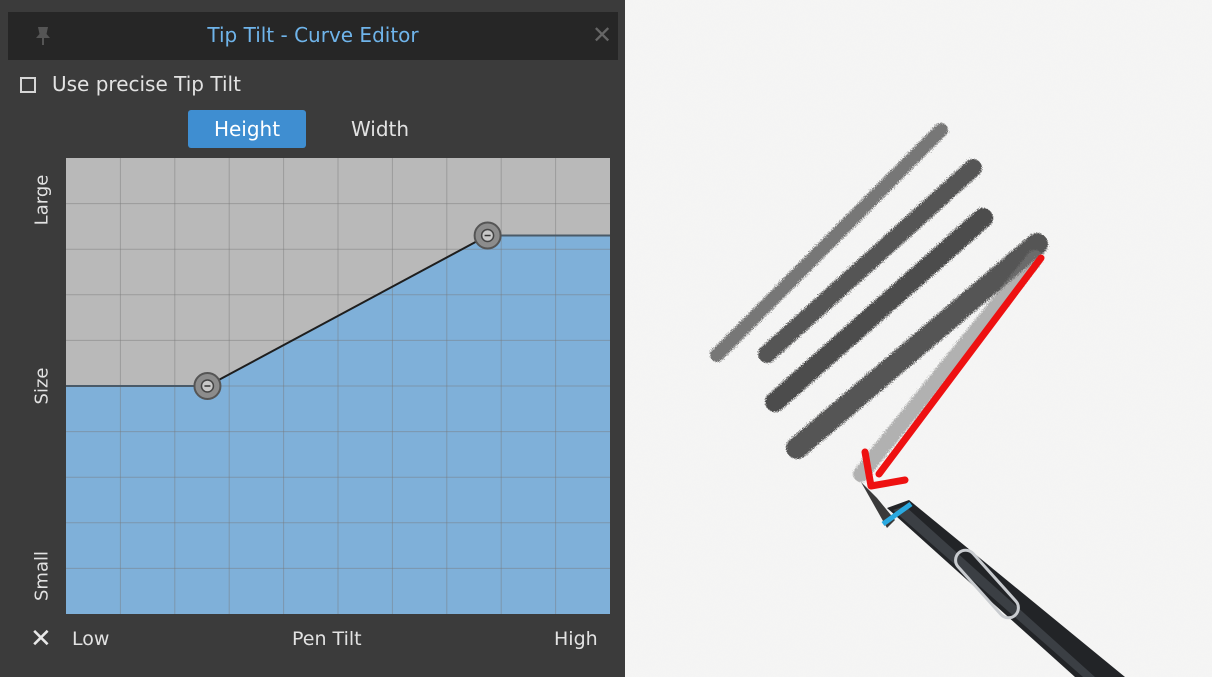 The width and height of the screenshot is (1212, 677). I want to click on y-label-size: Size, so click(42, 386).